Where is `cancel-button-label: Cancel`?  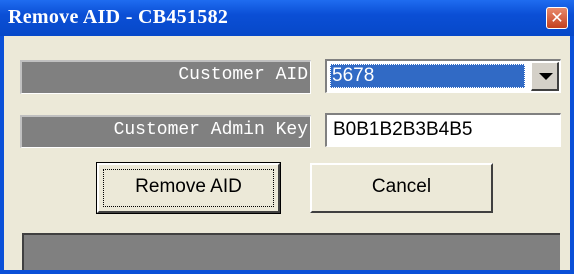
cancel-button-label: Cancel is located at coordinates (401, 186).